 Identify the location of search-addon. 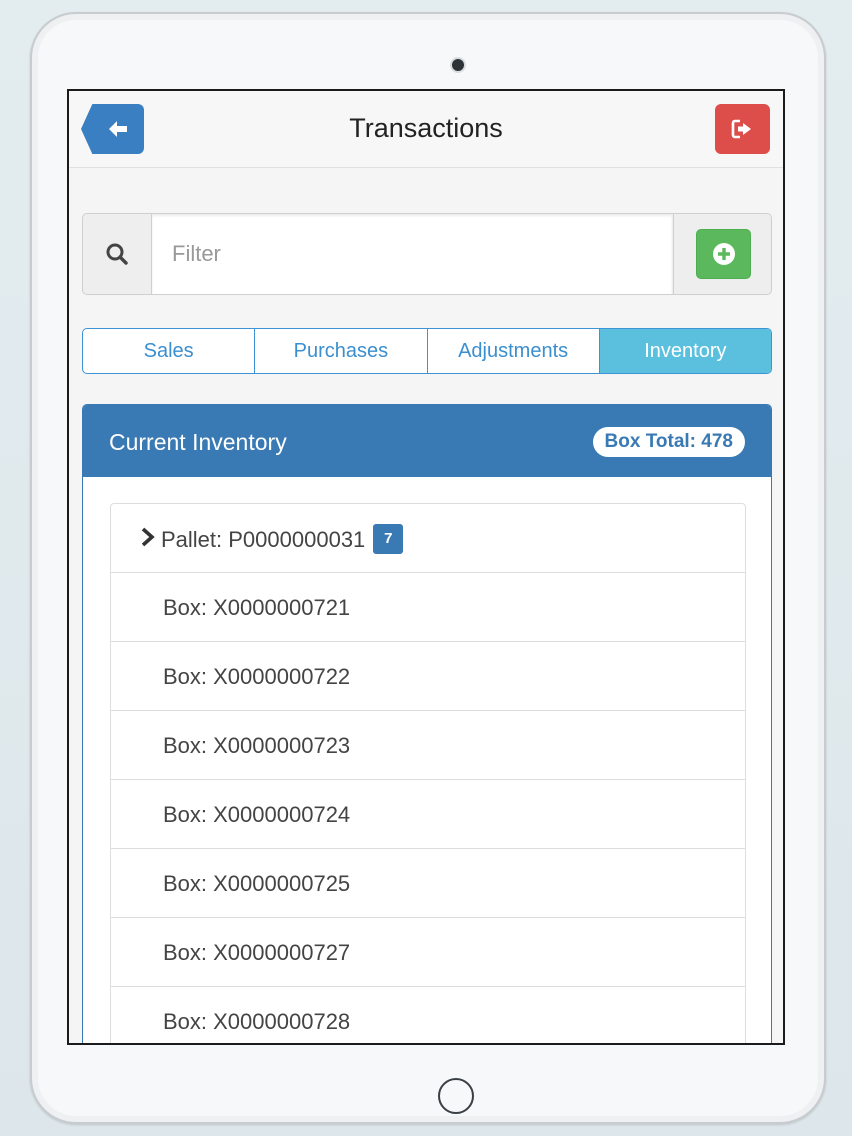
(117, 254).